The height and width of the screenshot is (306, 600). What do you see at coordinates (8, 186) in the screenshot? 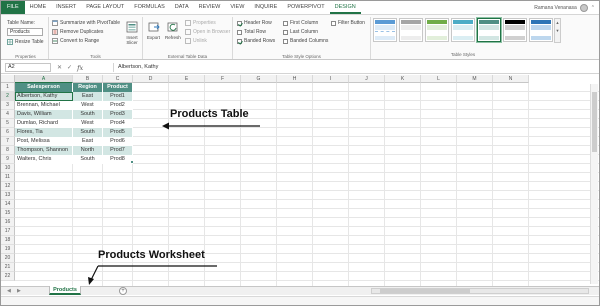
I see `row-header-12: 12` at bounding box center [8, 186].